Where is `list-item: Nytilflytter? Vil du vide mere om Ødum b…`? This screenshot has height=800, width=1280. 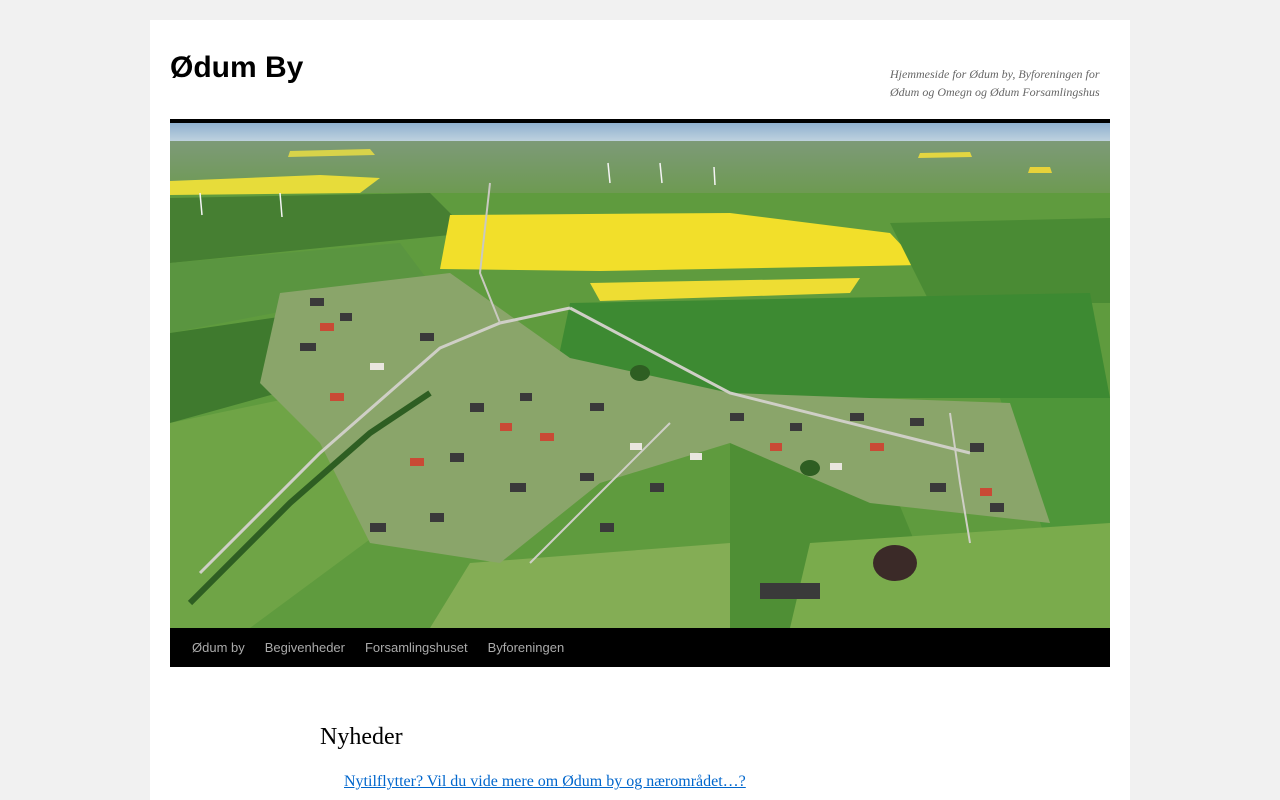 list-item: Nytilflytter? Vil du vide mere om Ødum b… is located at coordinates (652, 782).